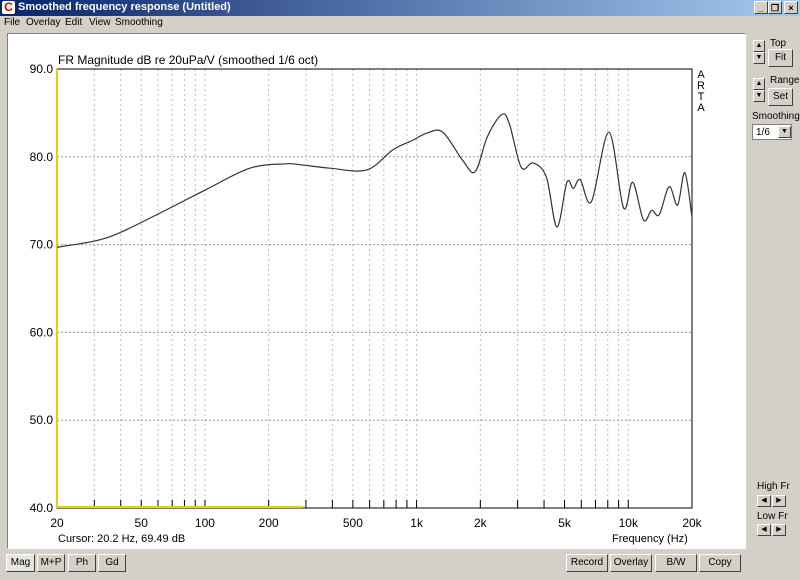 The height and width of the screenshot is (580, 800). I want to click on cursor-readout: Cursor: 20.2 Hz, 69.49 dB, so click(122, 539).